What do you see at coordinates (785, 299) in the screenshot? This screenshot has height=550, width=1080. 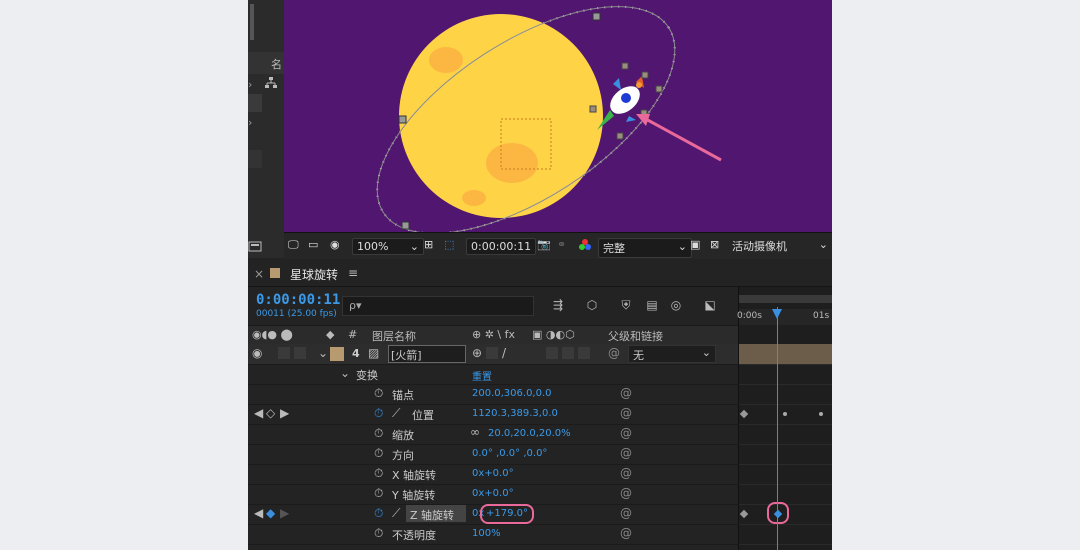 I see `work-area-bar` at bounding box center [785, 299].